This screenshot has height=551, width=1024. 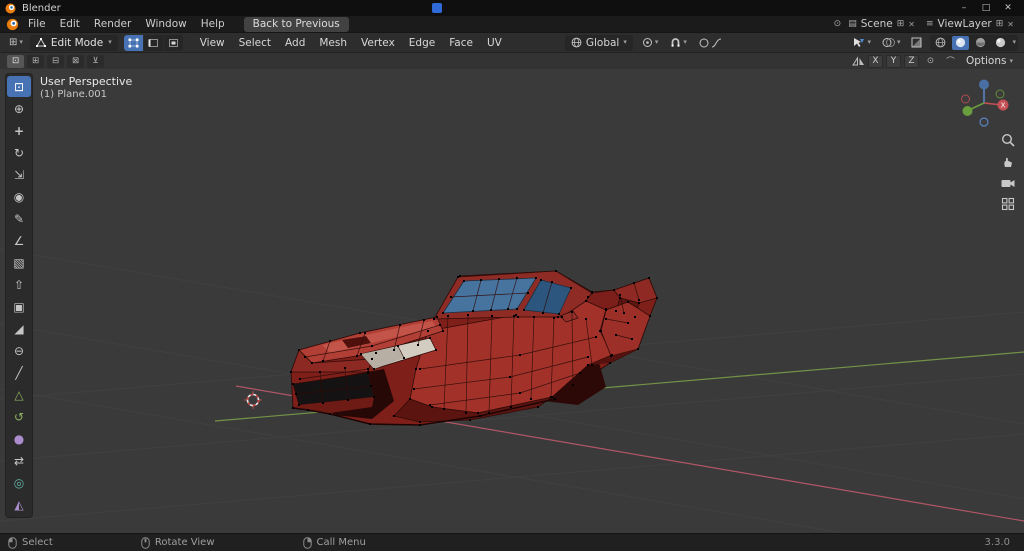 I want to click on scene-selector: ▤ Scene ⊞ ✕, so click(x=881, y=24).